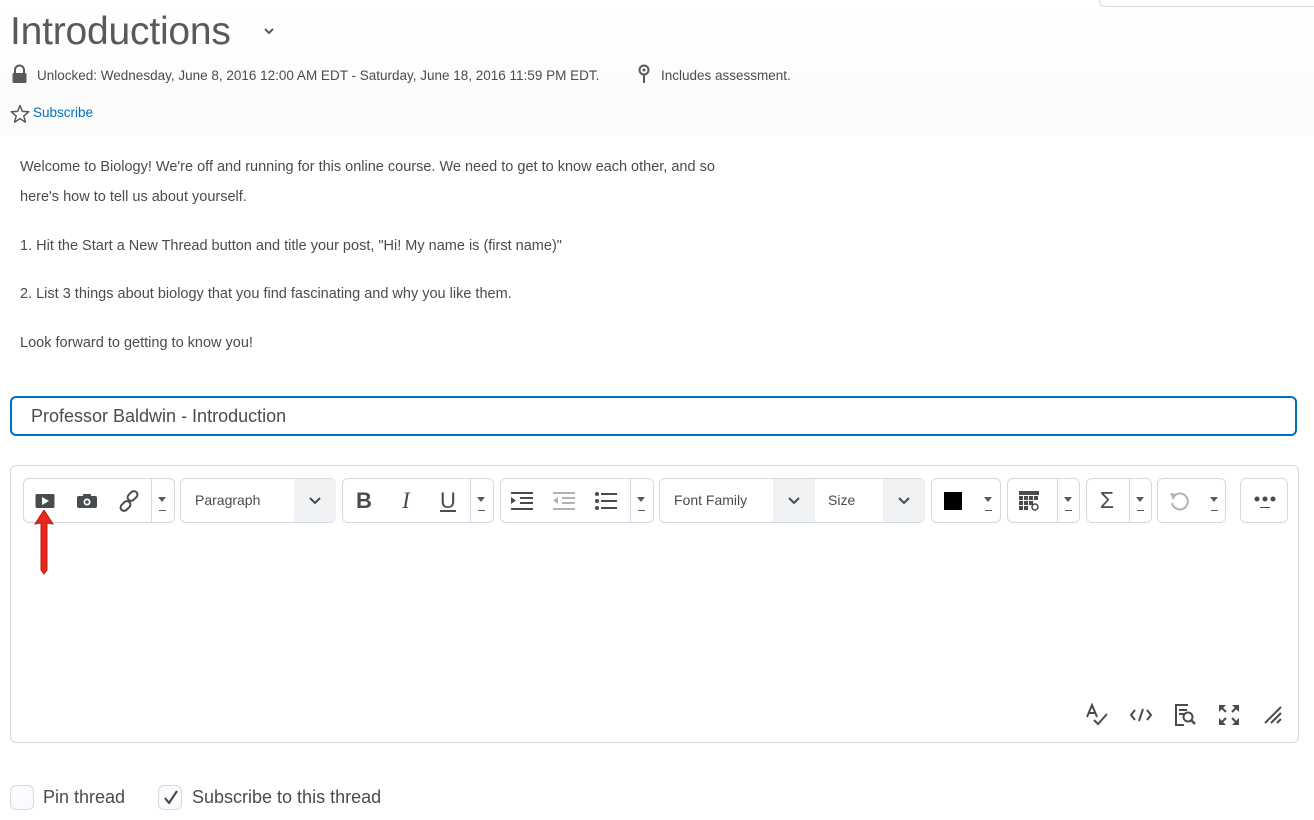 The width and height of the screenshot is (1314, 820). What do you see at coordinates (120, 31) in the screenshot?
I see `page-title: Introductions` at bounding box center [120, 31].